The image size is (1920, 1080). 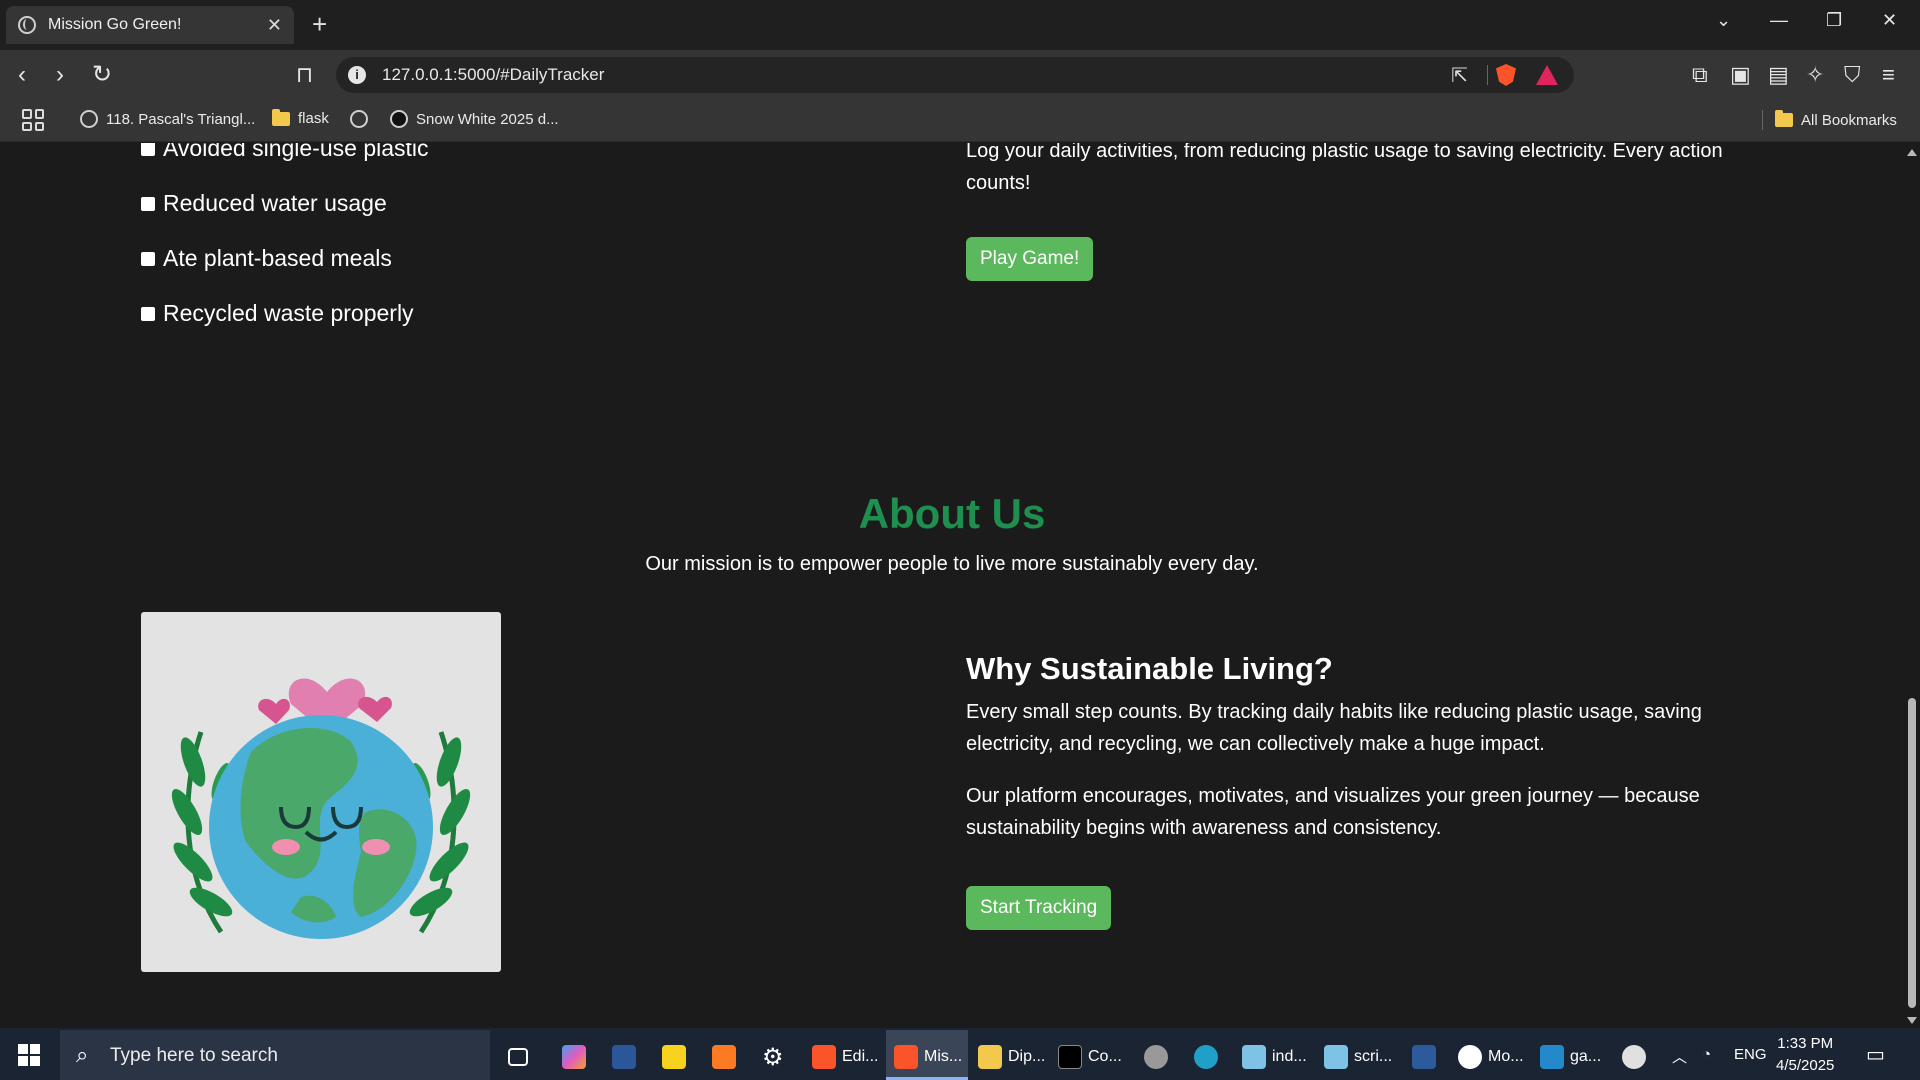 What do you see at coordinates (1889, 20) in the screenshot?
I see `close-window-icon: ✕` at bounding box center [1889, 20].